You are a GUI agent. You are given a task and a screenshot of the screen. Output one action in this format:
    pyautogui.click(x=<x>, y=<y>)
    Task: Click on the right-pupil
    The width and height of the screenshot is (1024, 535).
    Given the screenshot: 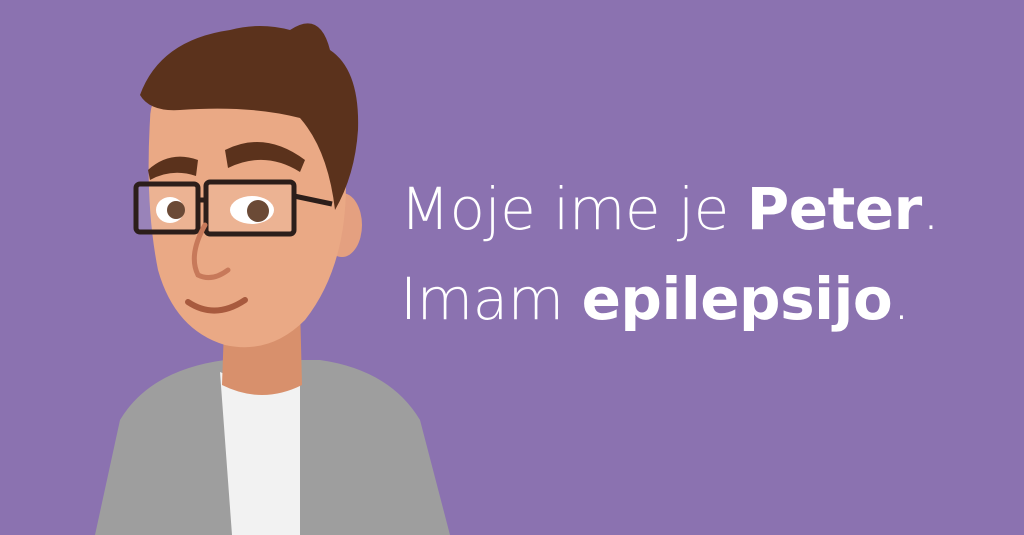 What is the action you would take?
    pyautogui.click(x=258, y=211)
    